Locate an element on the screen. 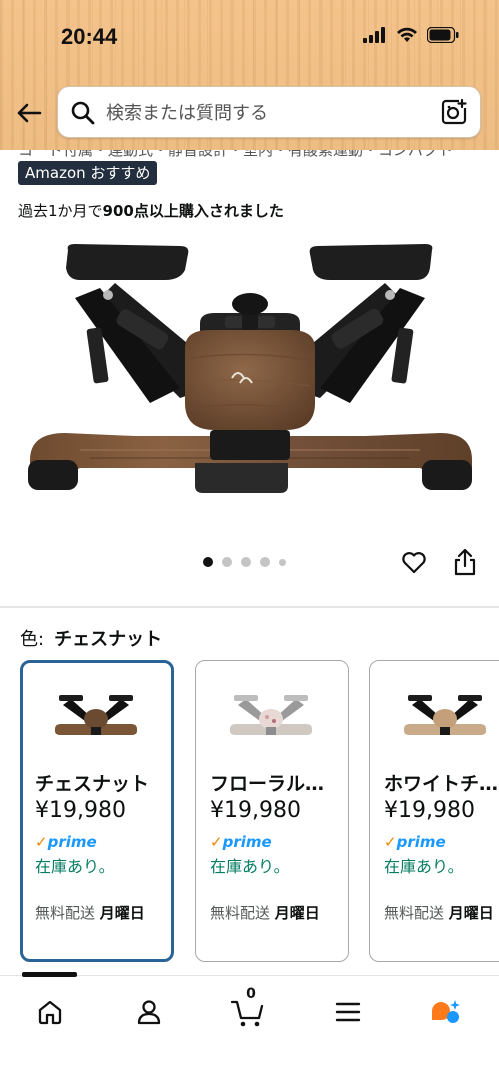 The height and width of the screenshot is (1081, 499). status-icons is located at coordinates (411, 35).